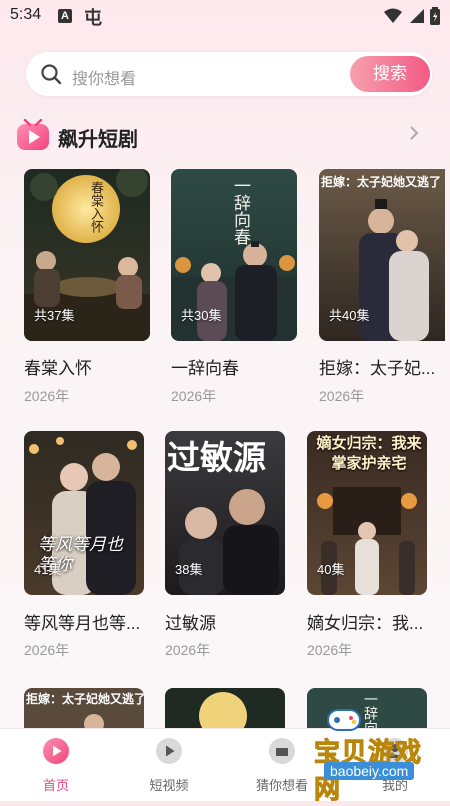 The width and height of the screenshot is (450, 806). I want to click on drama-card: 拒嫁：太子妃她又逃了, so click(84, 708).